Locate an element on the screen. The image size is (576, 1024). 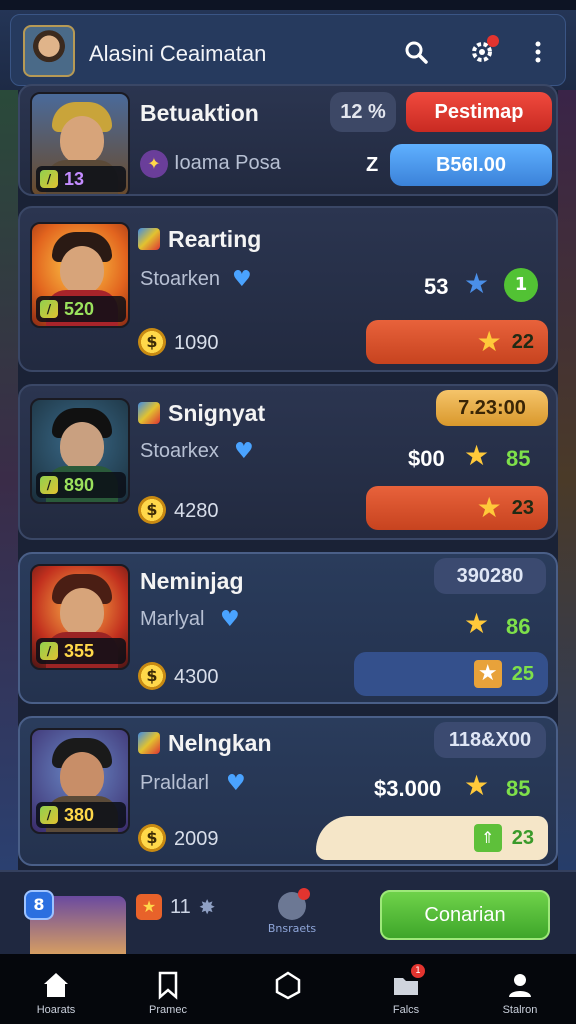
score-value: 86 is located at coordinates (518, 626).